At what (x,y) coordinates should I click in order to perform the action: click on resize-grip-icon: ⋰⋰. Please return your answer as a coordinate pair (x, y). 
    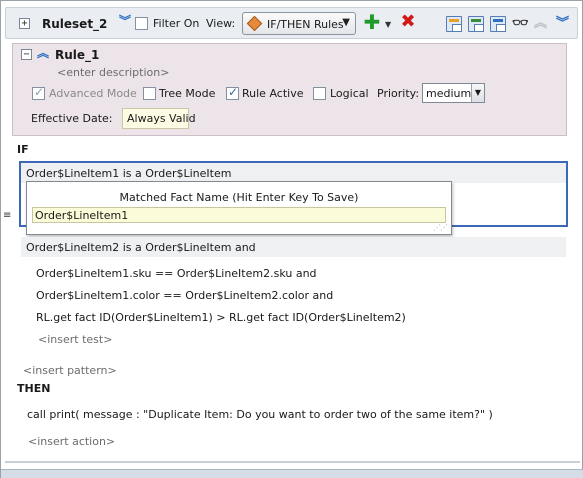
    Looking at the image, I should click on (440, 227).